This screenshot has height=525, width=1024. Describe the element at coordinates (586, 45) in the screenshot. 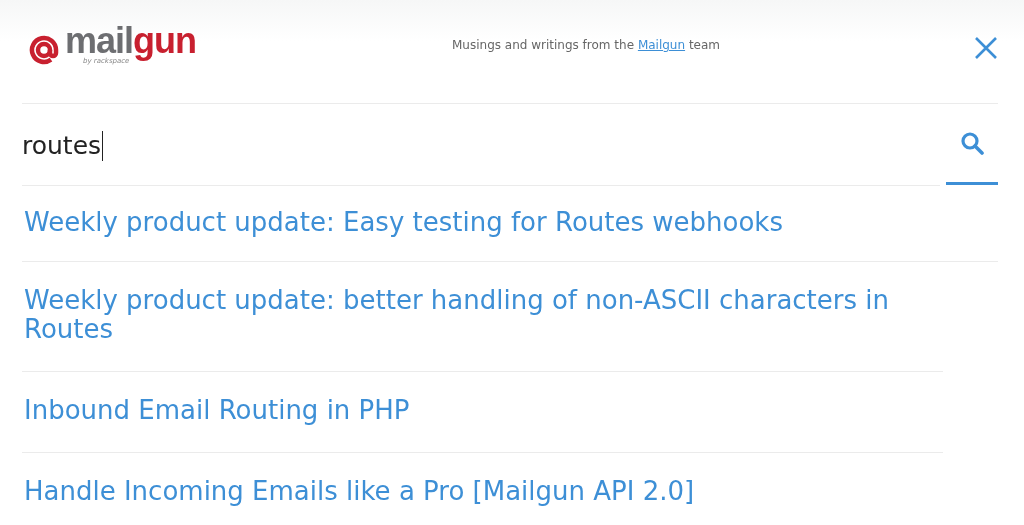

I see `tagline: Musings and writings from the Mailgun team` at that location.